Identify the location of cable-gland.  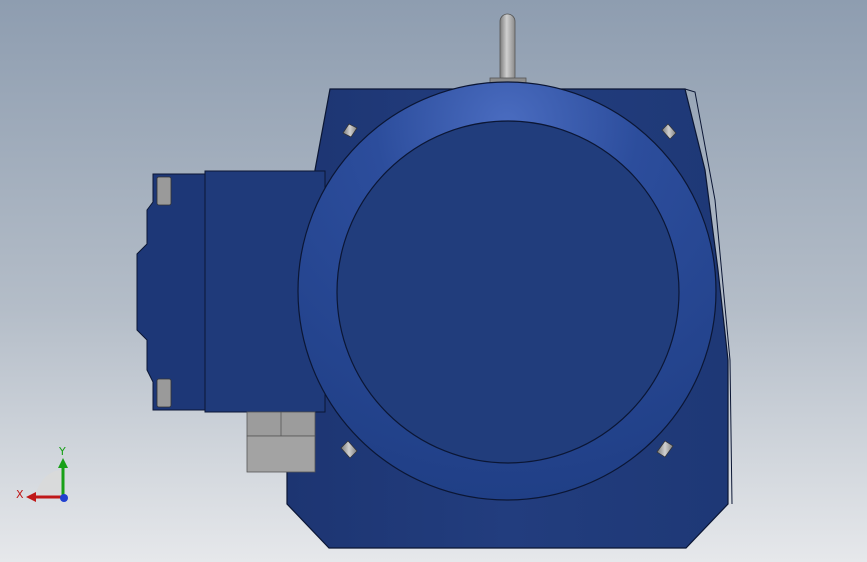
(281, 442).